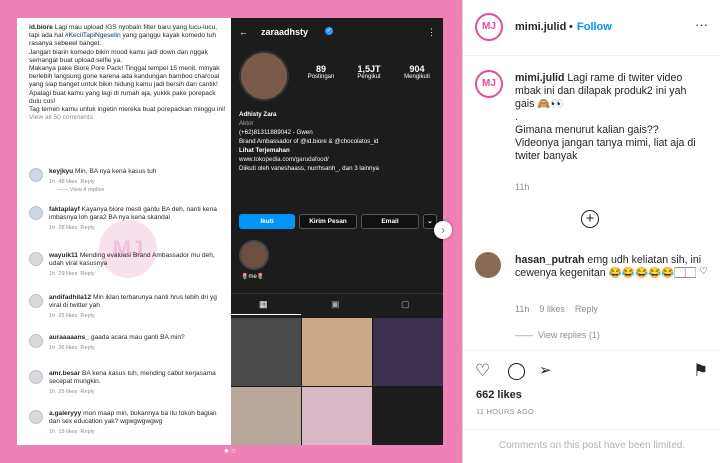  I want to click on view-replies-link: —— View 4 replies, so click(81, 190).